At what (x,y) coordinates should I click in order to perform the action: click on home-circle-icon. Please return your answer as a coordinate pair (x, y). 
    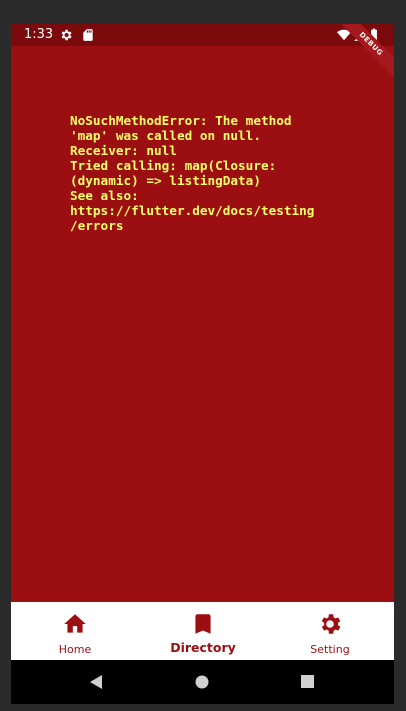
    Looking at the image, I should click on (202, 682).